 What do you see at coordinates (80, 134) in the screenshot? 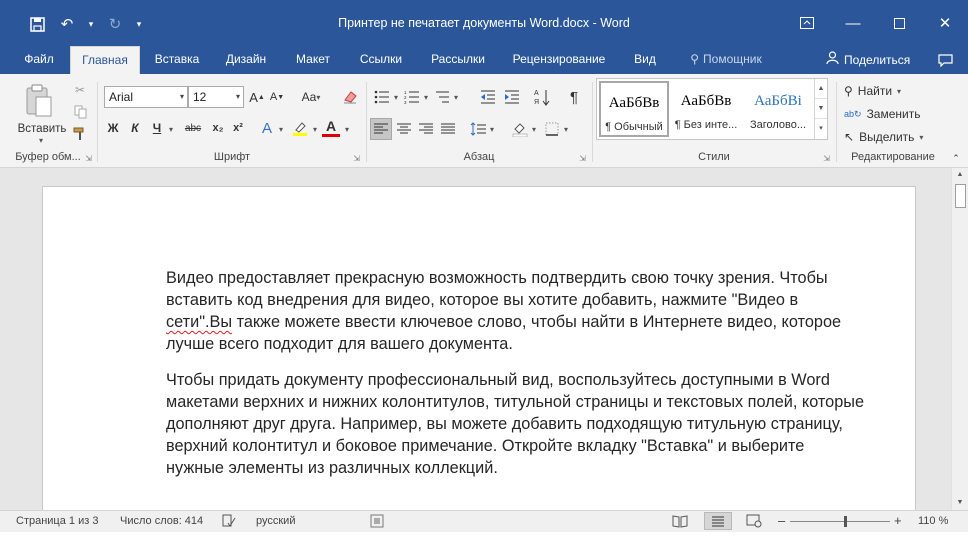
I see `format-painter-icon` at bounding box center [80, 134].